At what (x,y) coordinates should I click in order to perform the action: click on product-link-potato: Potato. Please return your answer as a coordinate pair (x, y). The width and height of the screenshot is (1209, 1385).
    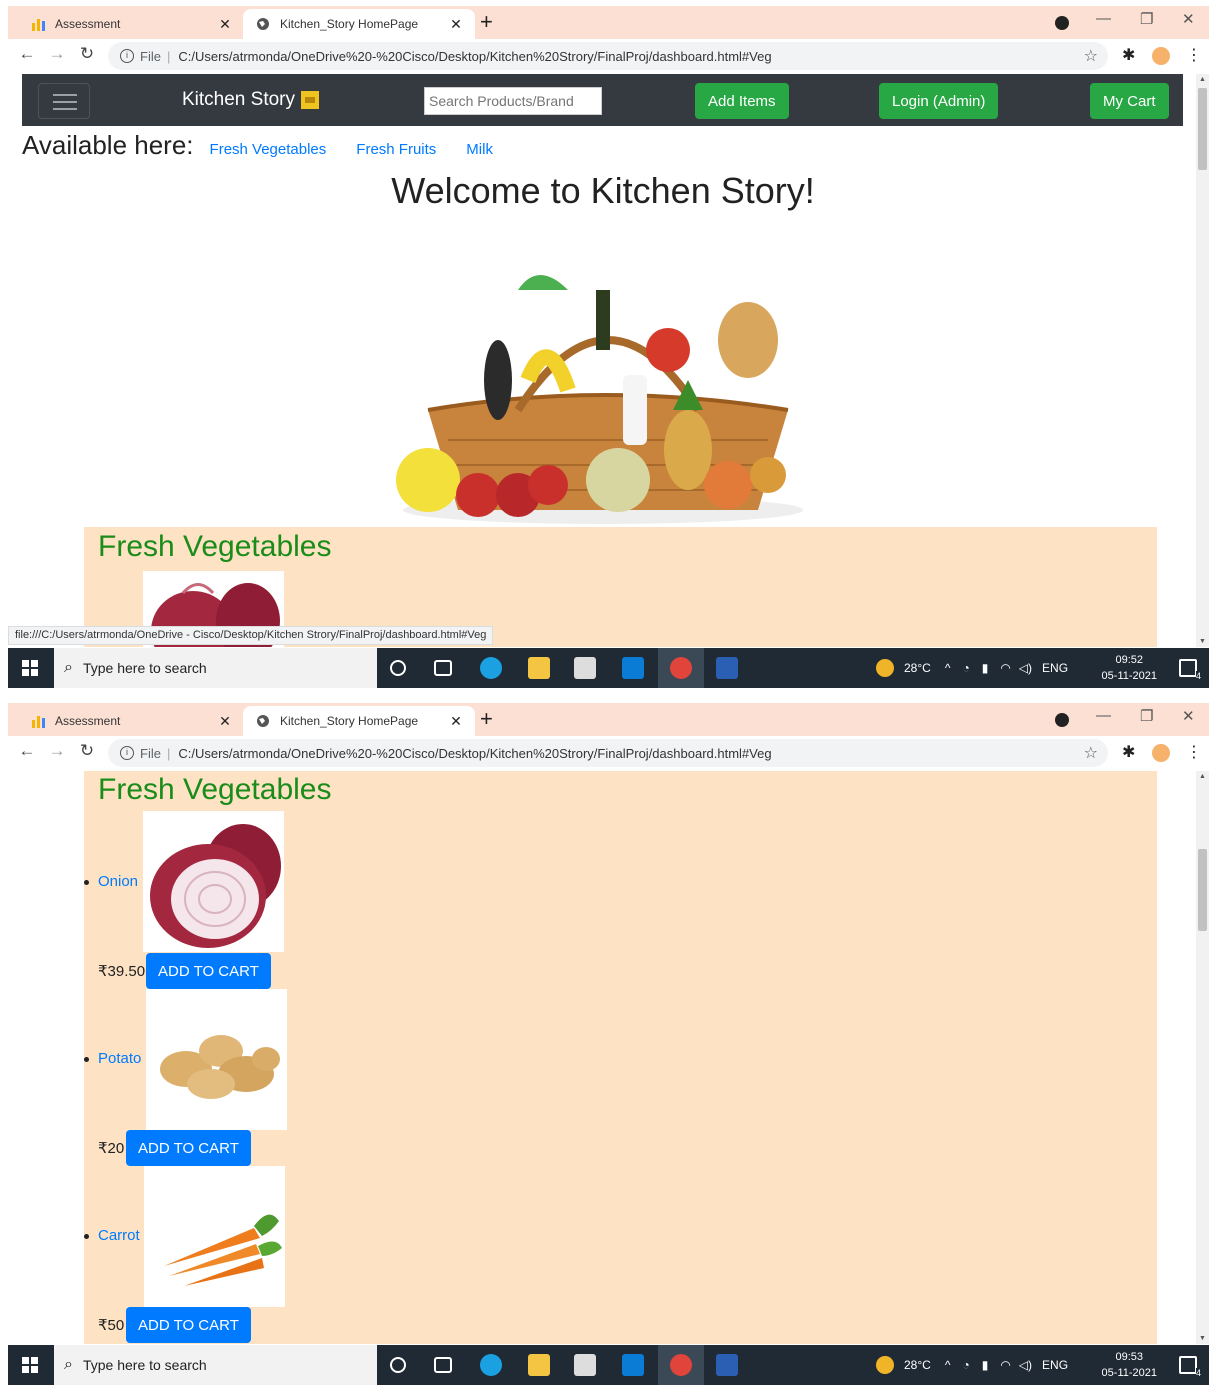
    Looking at the image, I should click on (119, 1058).